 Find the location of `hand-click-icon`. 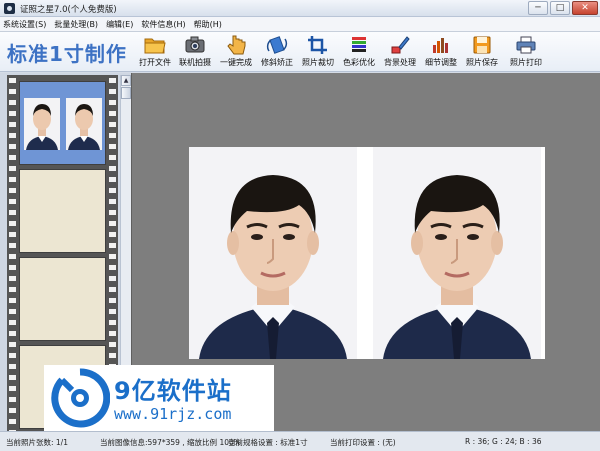

hand-click-icon is located at coordinates (236, 45).